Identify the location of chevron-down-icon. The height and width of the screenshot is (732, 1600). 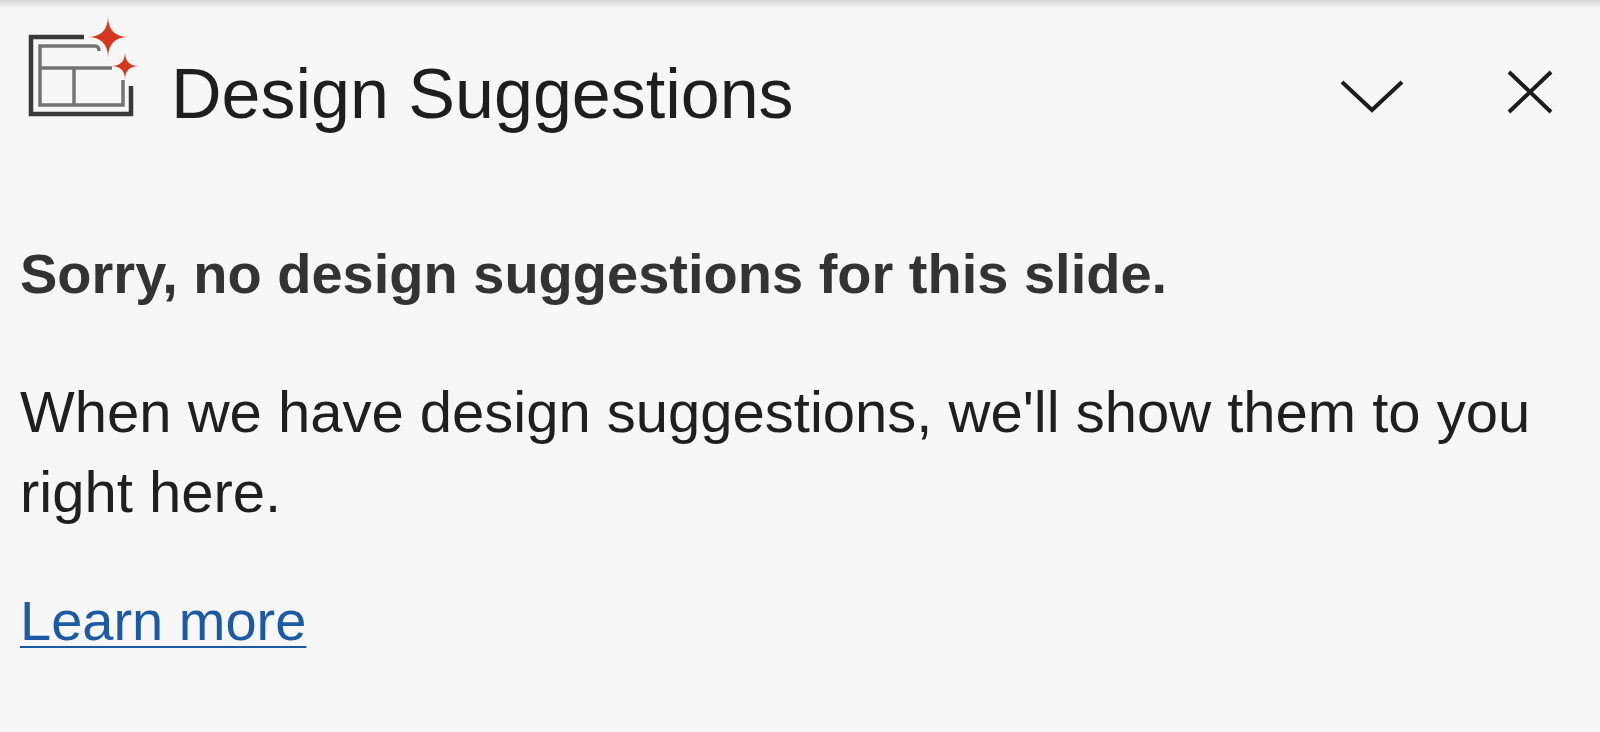
(1372, 96).